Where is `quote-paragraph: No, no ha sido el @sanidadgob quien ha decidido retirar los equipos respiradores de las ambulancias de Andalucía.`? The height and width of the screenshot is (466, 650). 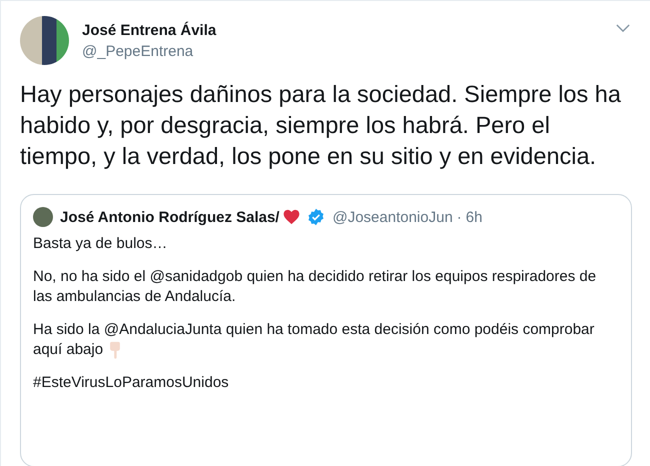
quote-paragraph: No, no ha sido el @sanidadgob quien ha decidido retirar los equipos respiradores de las ambulancias de Andalucía. is located at coordinates (315, 287).